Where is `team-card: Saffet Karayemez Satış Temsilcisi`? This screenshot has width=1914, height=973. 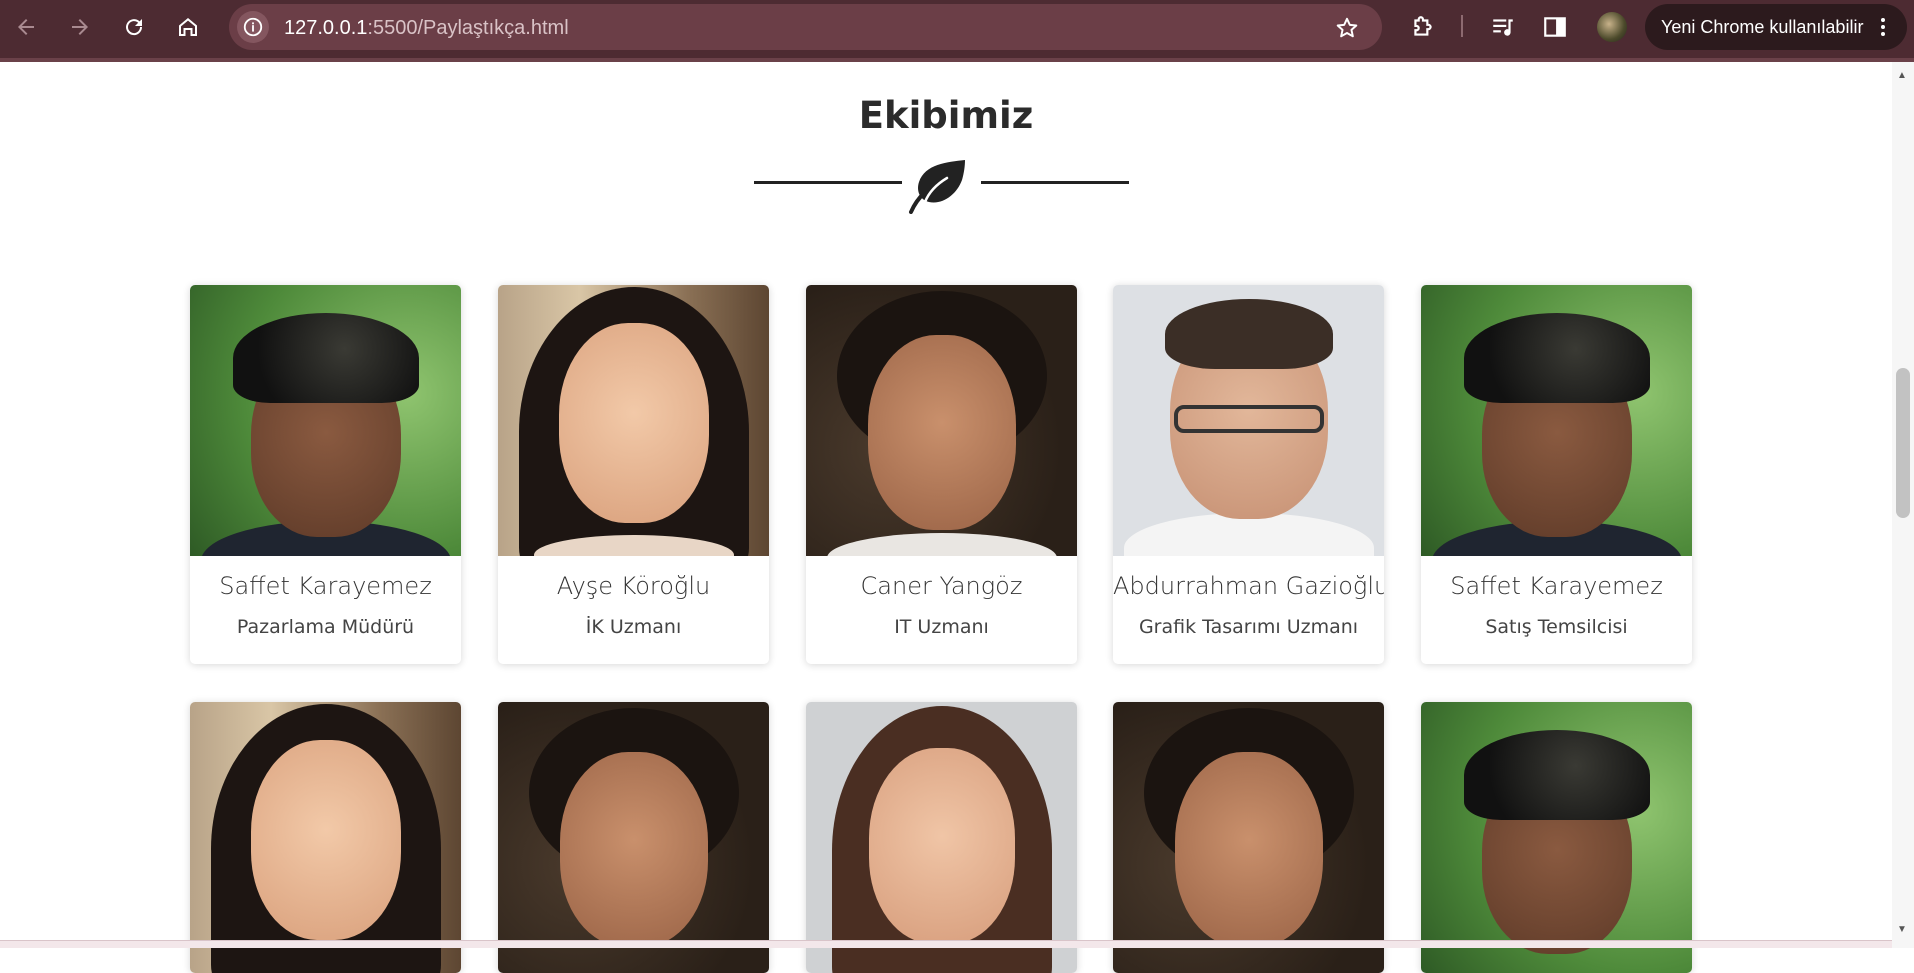 team-card: Saffet Karayemez Satış Temsilcisi is located at coordinates (1556, 474).